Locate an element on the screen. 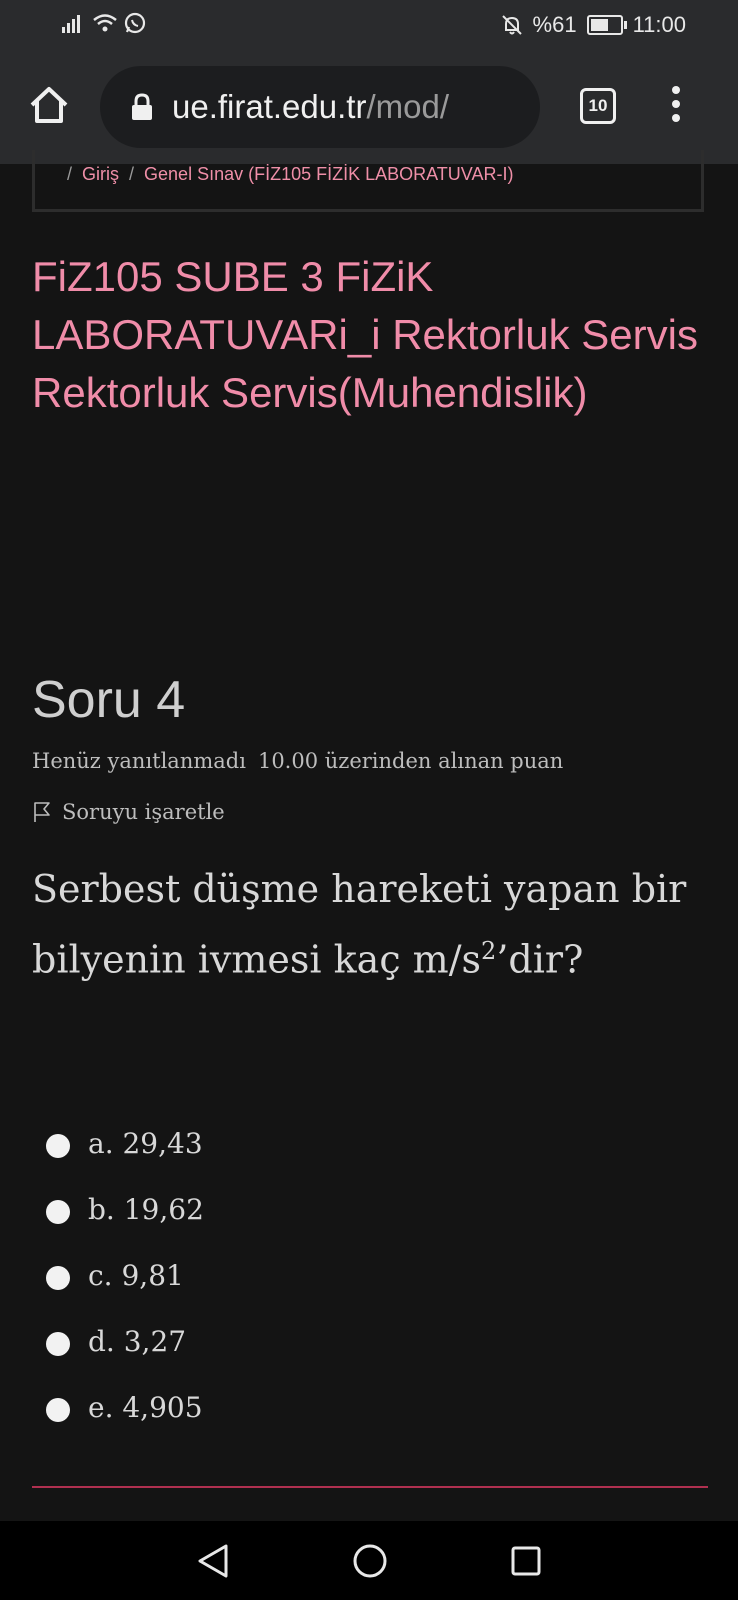 This screenshot has height=1600, width=738. status-right: %61 11:00 is located at coordinates (593, 25).